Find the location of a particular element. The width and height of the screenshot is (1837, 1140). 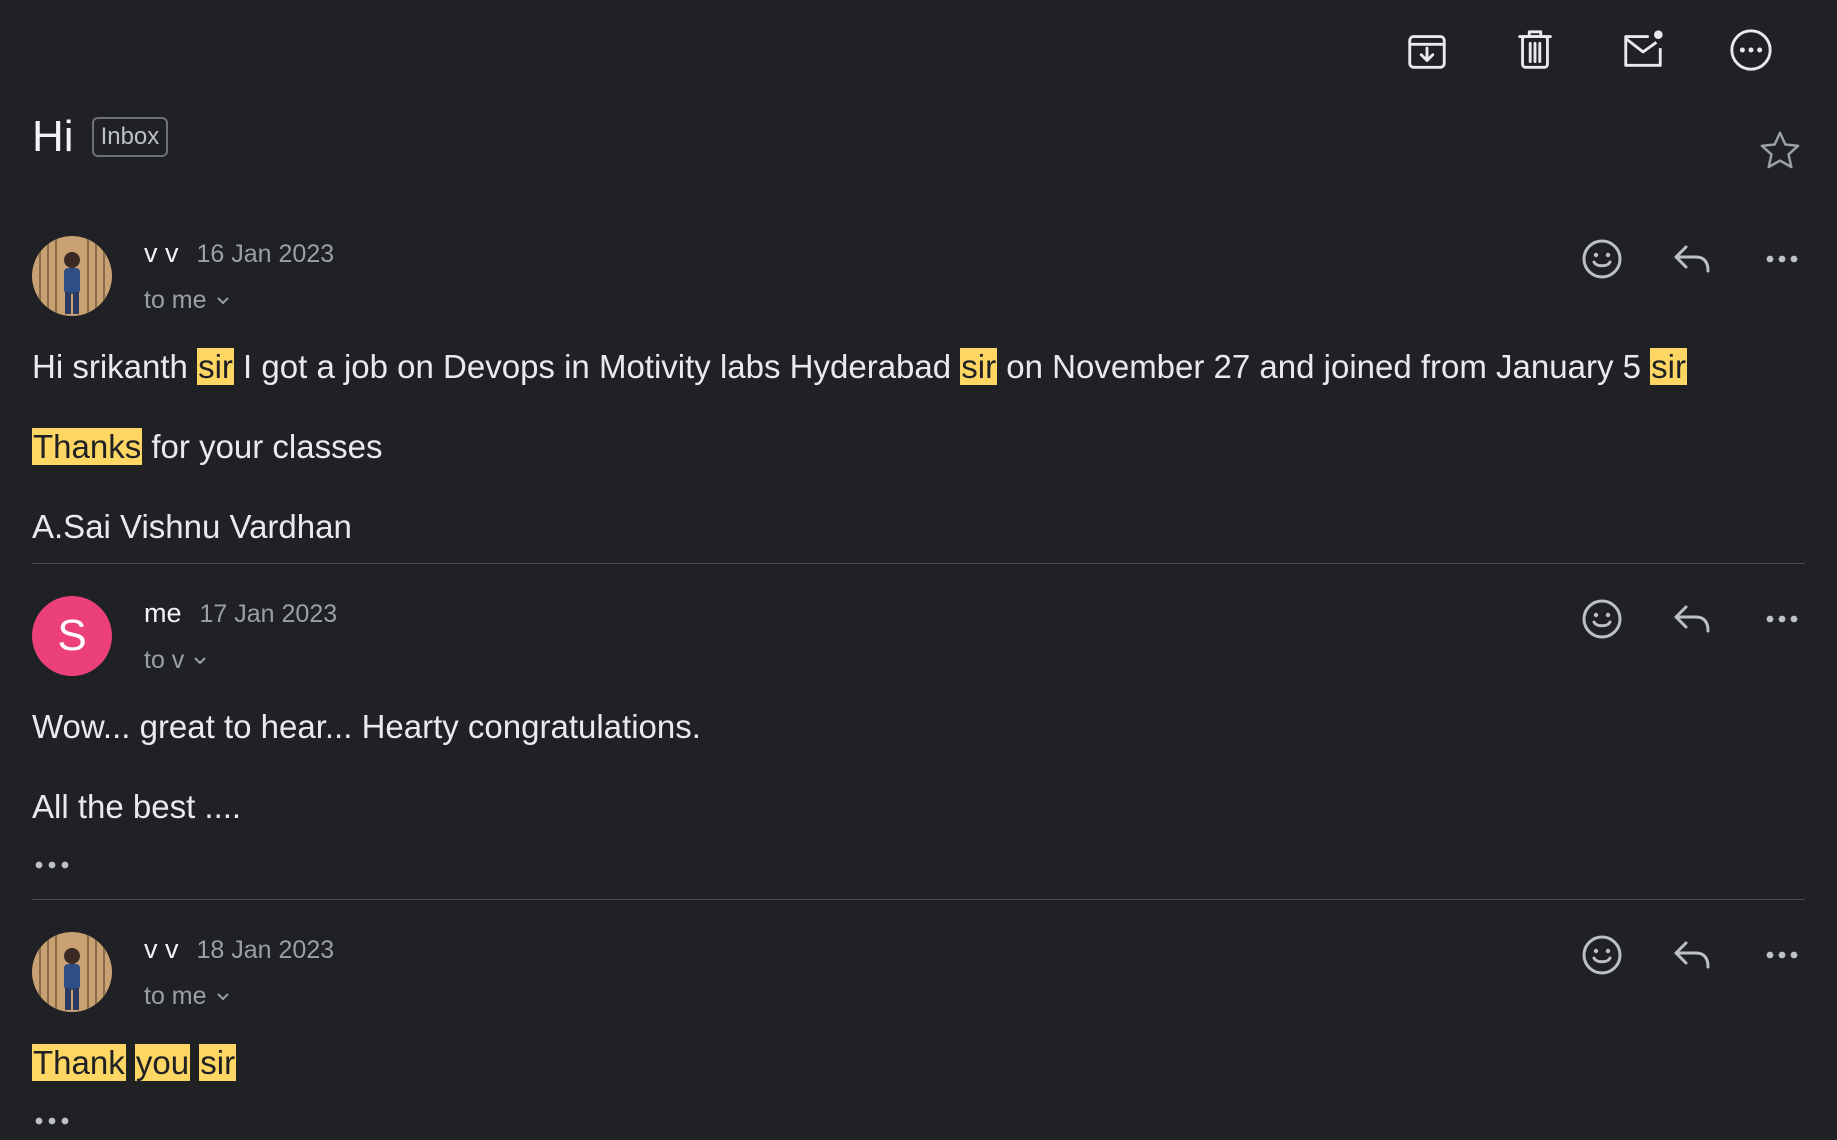

message-body-line: A.Sai Vishnu Vardhan is located at coordinates (192, 526).